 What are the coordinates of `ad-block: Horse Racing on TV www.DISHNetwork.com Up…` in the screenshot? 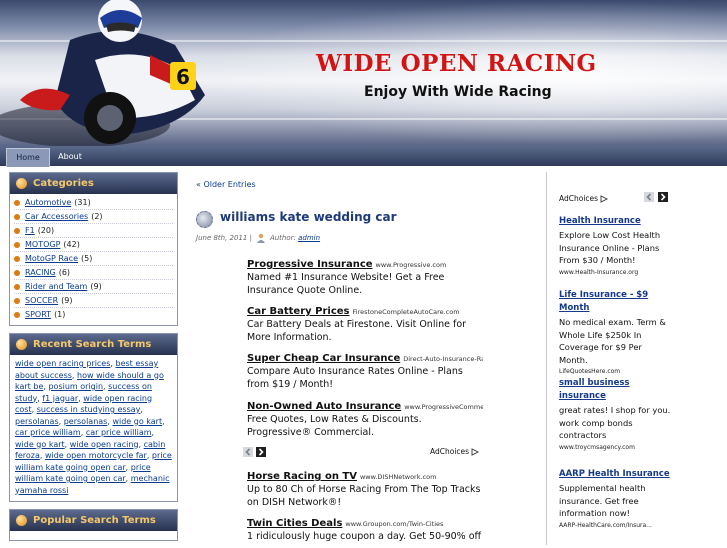 It's located at (365, 490).